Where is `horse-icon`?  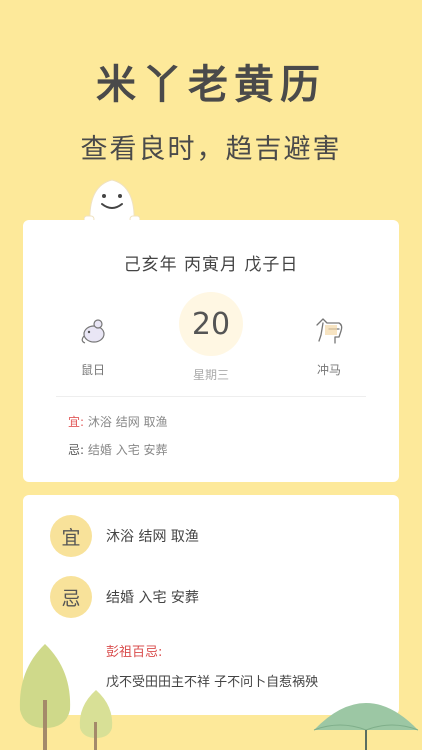 horse-icon is located at coordinates (329, 331).